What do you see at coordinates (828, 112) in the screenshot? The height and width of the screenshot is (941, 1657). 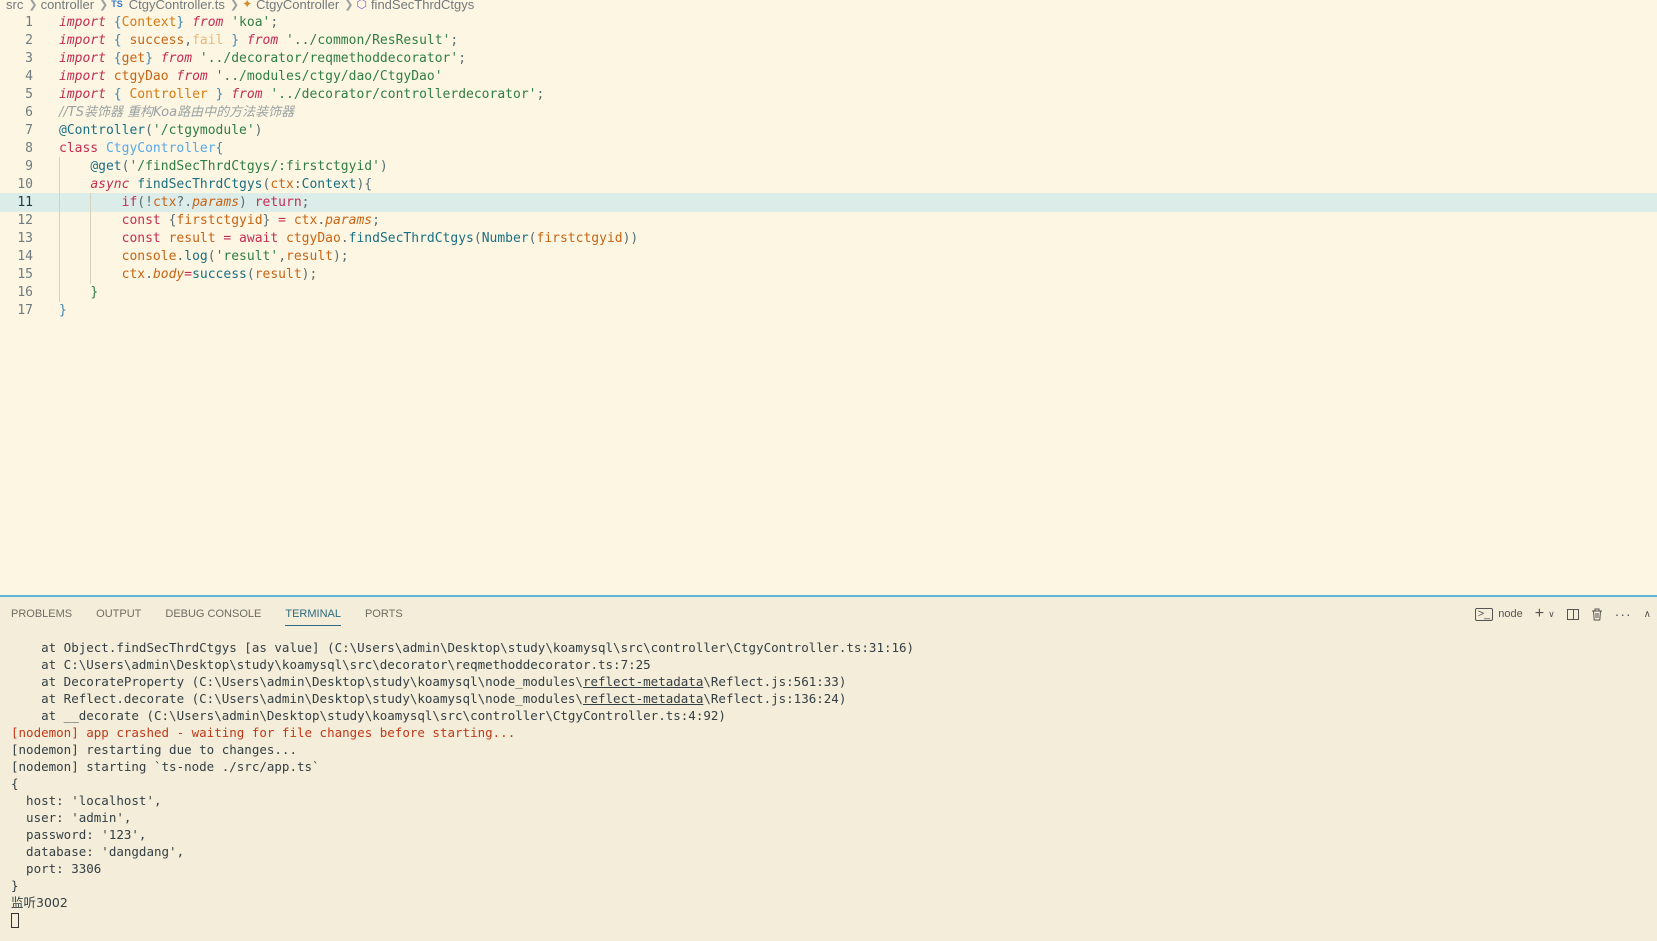 I see `code-line: 6 //TS装饰器 重构Koa路由中的方法装饰器` at bounding box center [828, 112].